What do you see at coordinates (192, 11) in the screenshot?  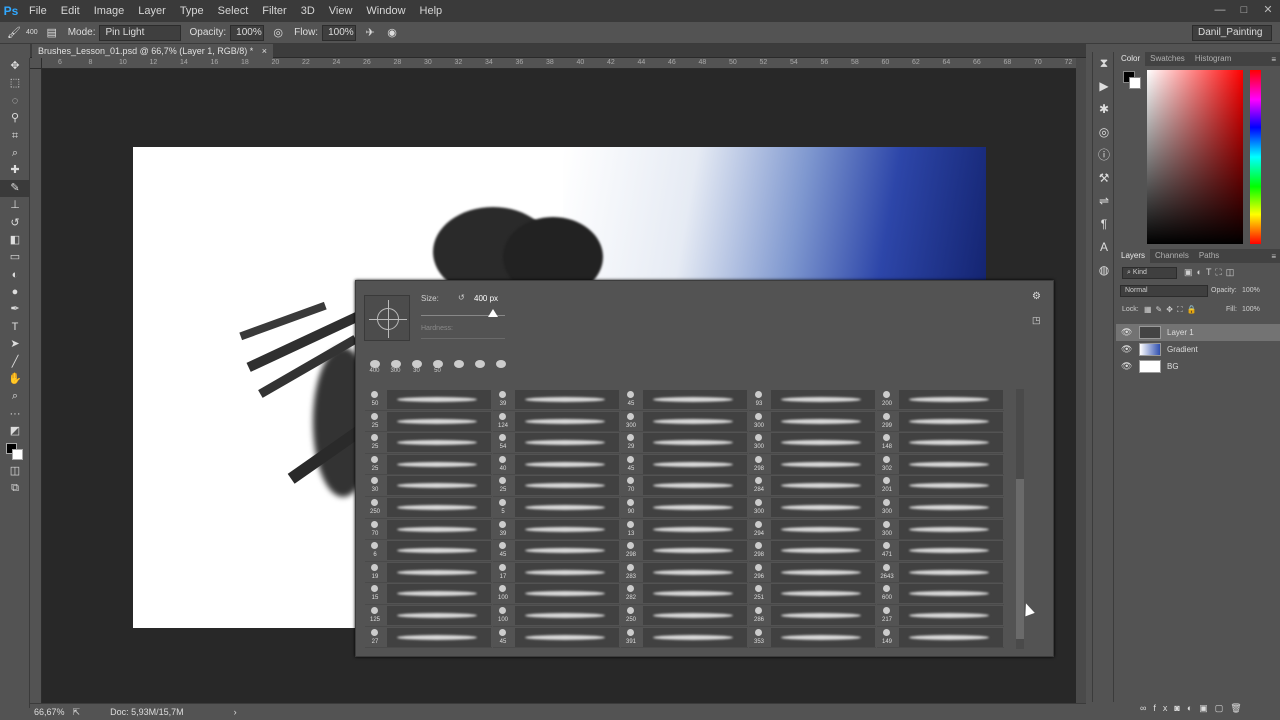 I see `menu-type: Type` at bounding box center [192, 11].